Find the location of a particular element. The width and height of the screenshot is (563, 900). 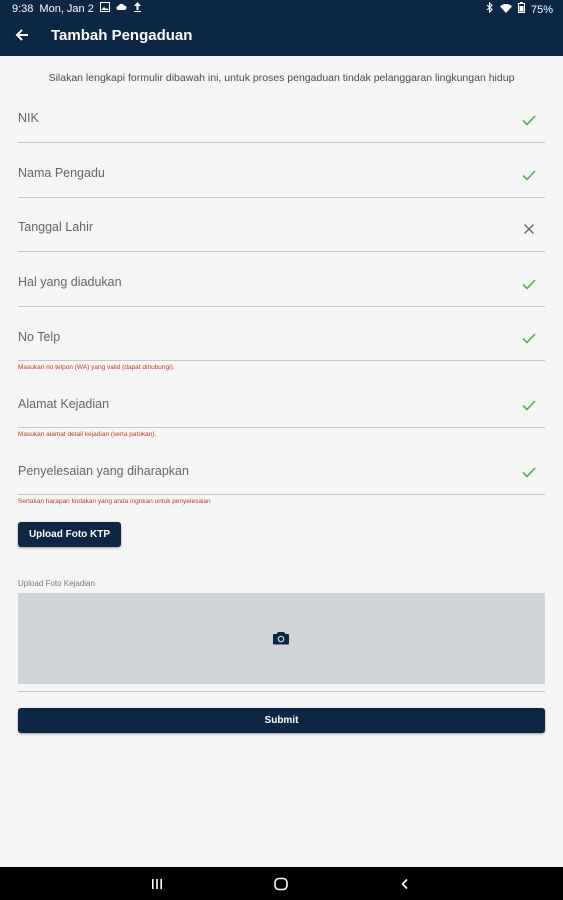

recent-apps-icon is located at coordinates (157, 884).